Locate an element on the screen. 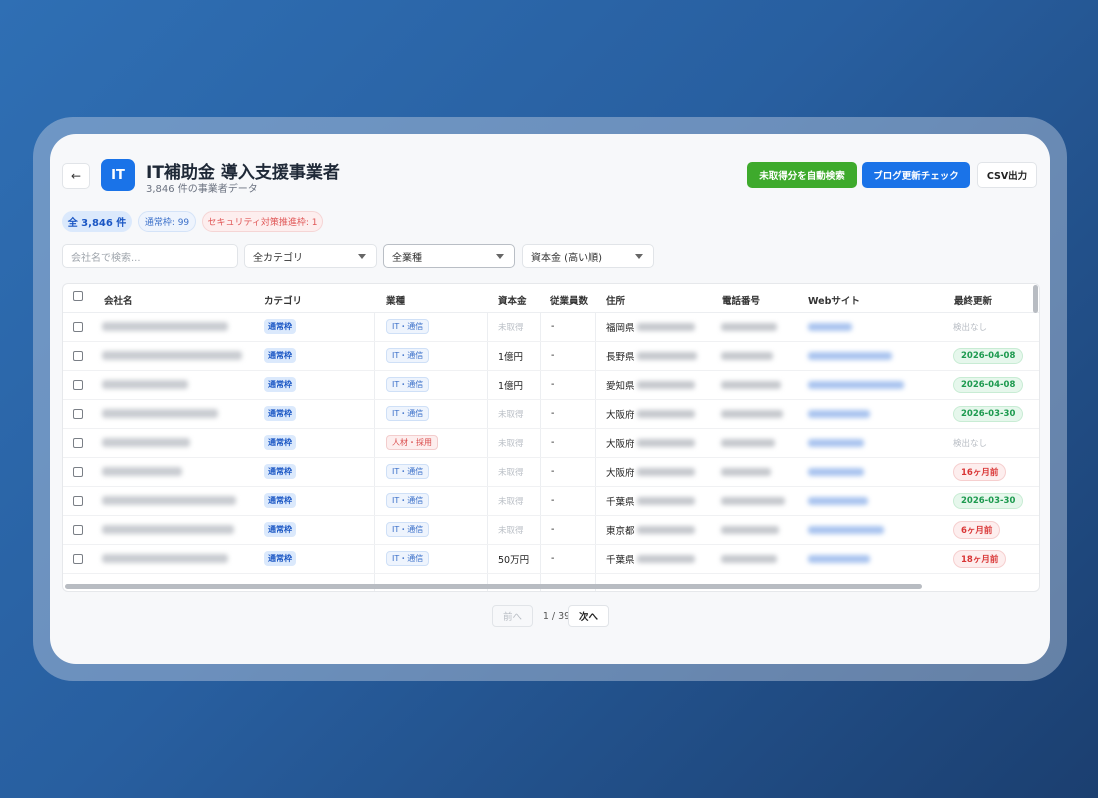  updated-badge: 18ヶ月前 is located at coordinates (980, 558).